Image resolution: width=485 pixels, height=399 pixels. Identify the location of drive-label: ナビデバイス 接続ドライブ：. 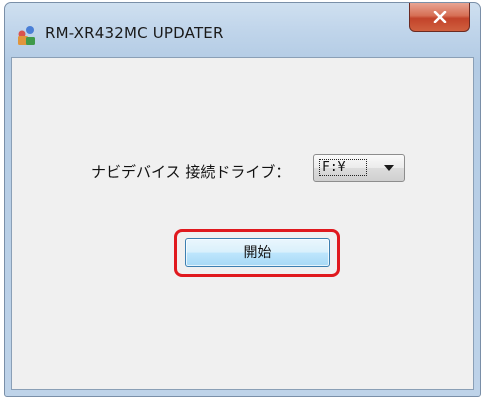
(191, 172).